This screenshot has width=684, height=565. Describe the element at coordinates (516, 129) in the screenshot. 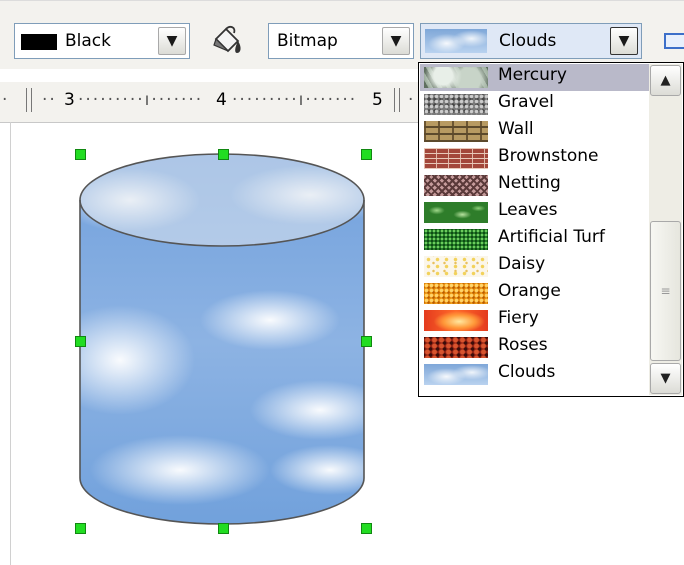

I see `list-item-label: Wall` at that location.